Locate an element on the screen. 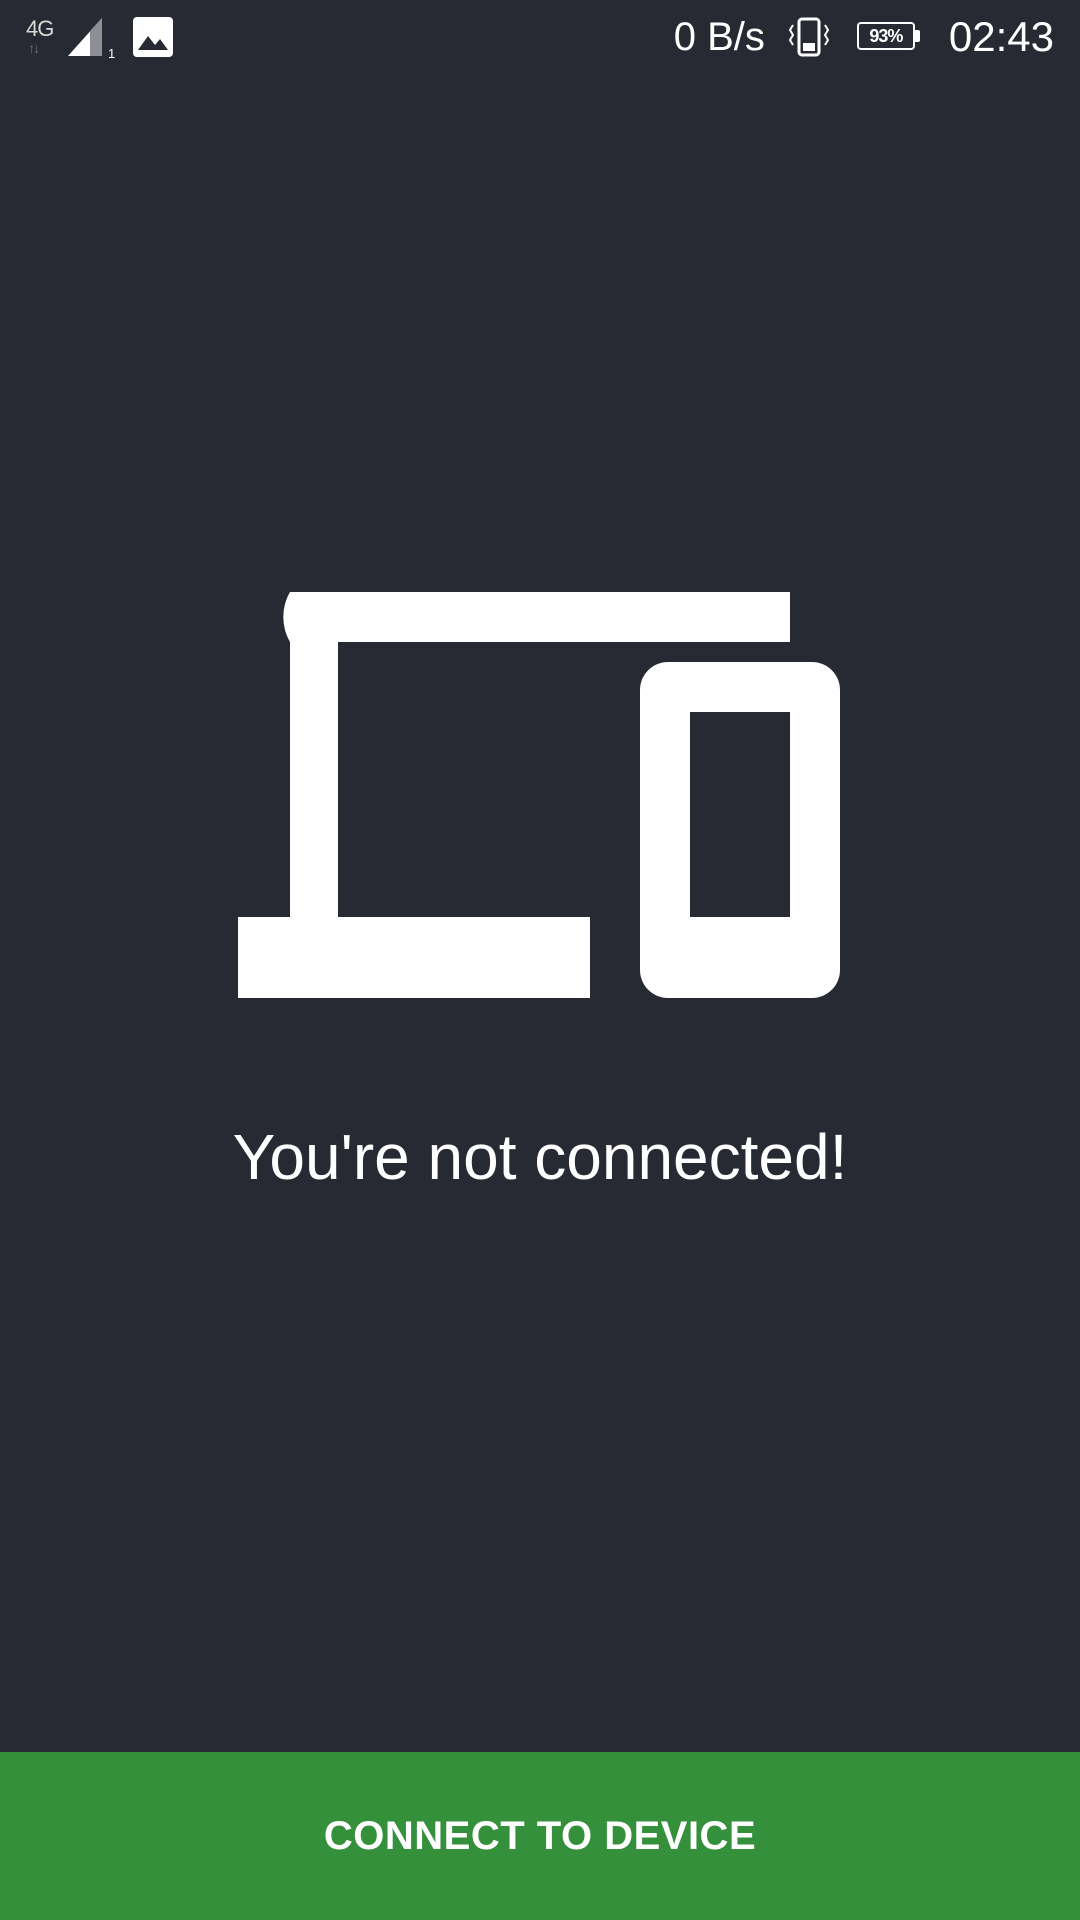 This screenshot has height=1920, width=1080. network-type-icon: 4G ↑↓ is located at coordinates (43, 37).